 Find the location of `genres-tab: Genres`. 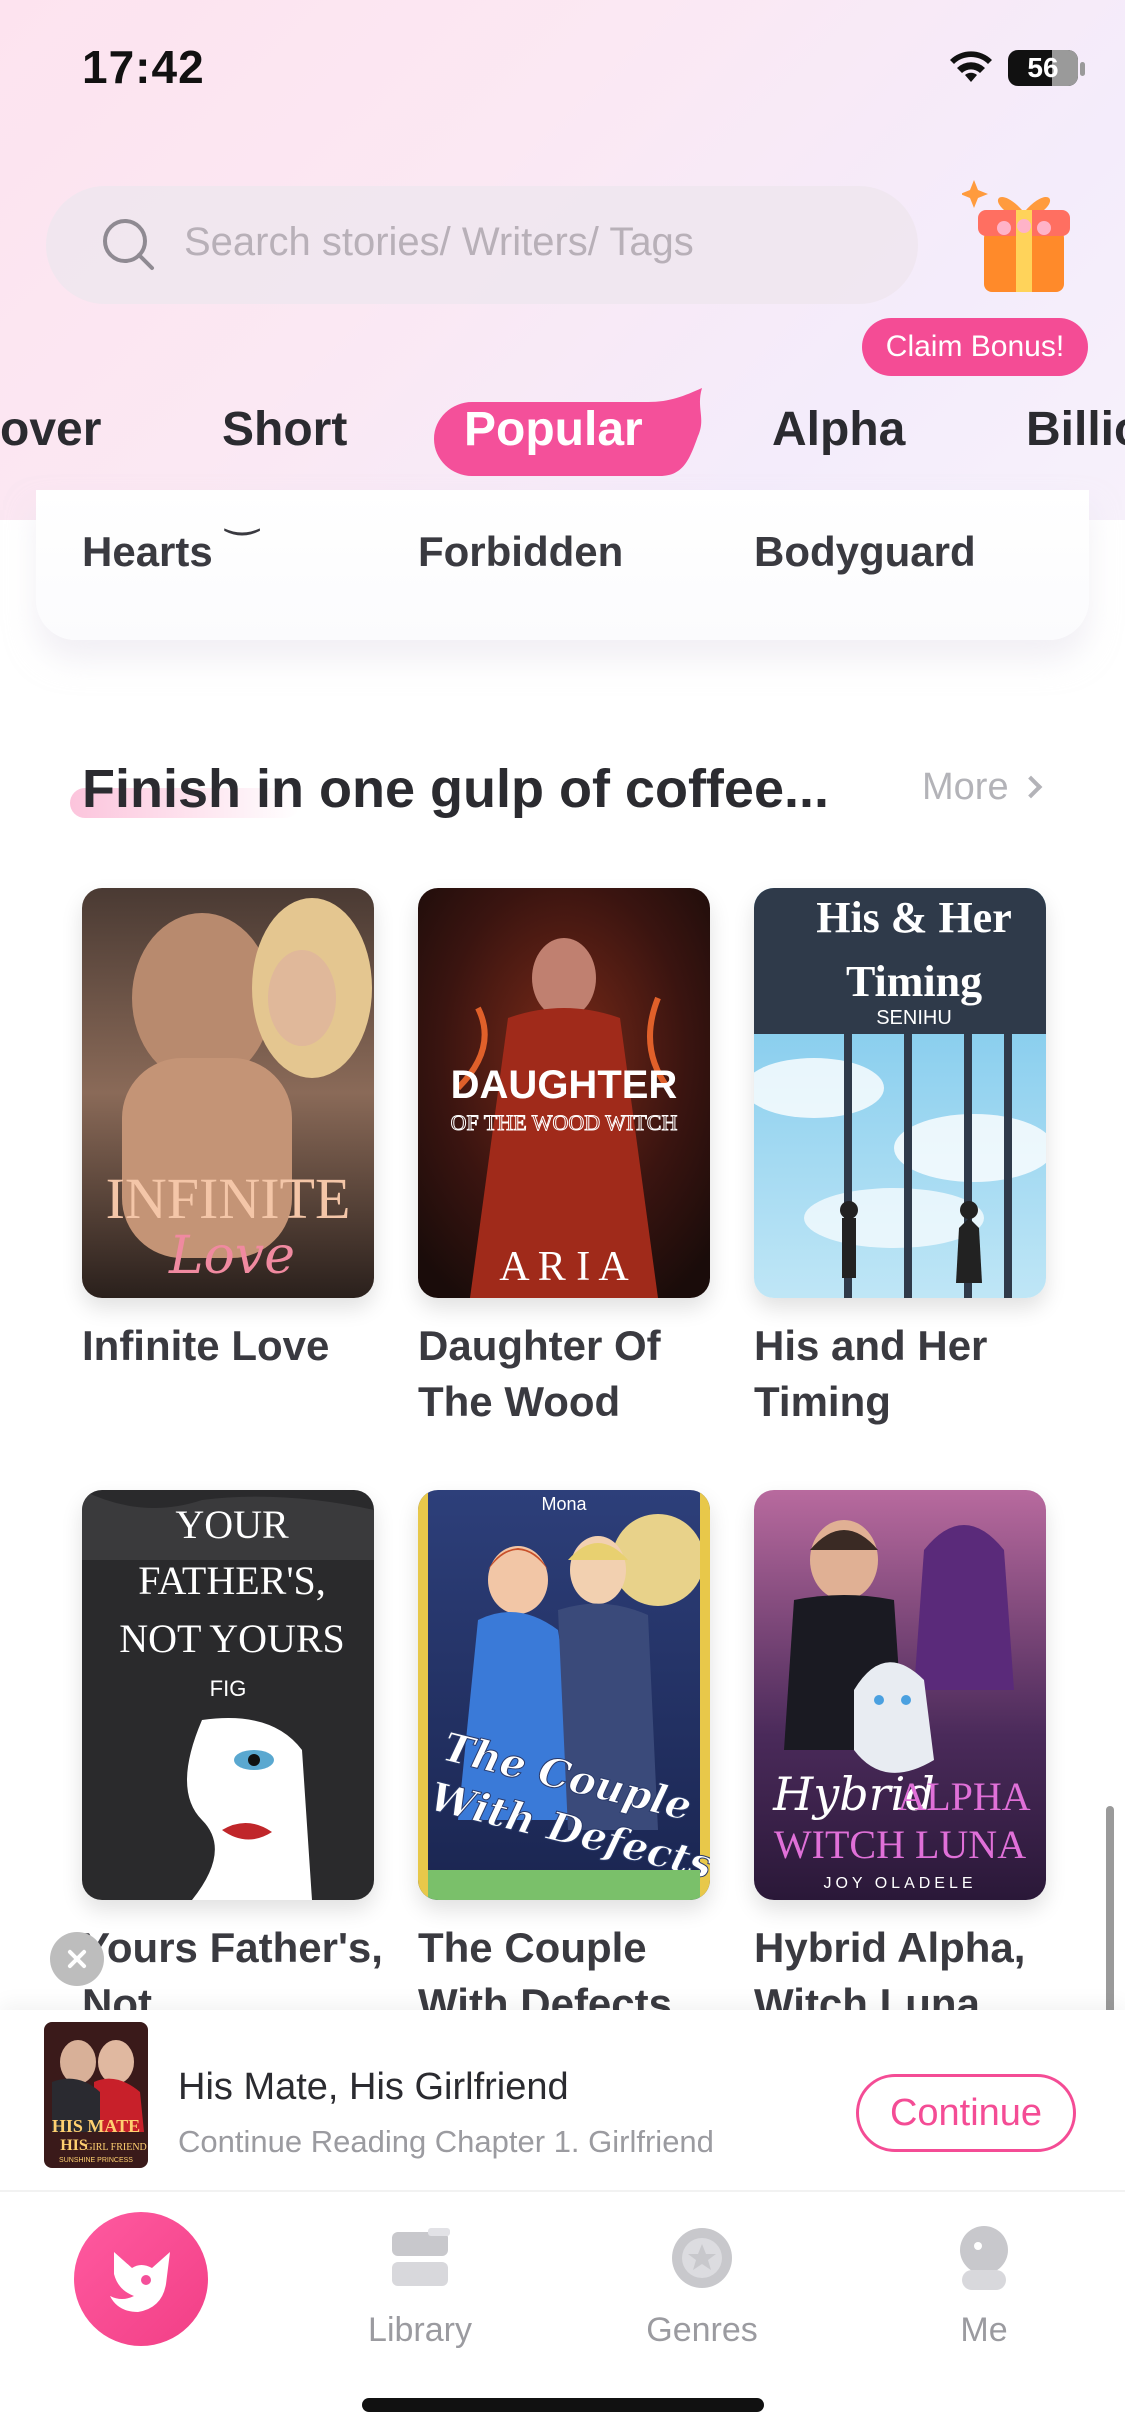

genres-tab: Genres is located at coordinates (702, 2286).